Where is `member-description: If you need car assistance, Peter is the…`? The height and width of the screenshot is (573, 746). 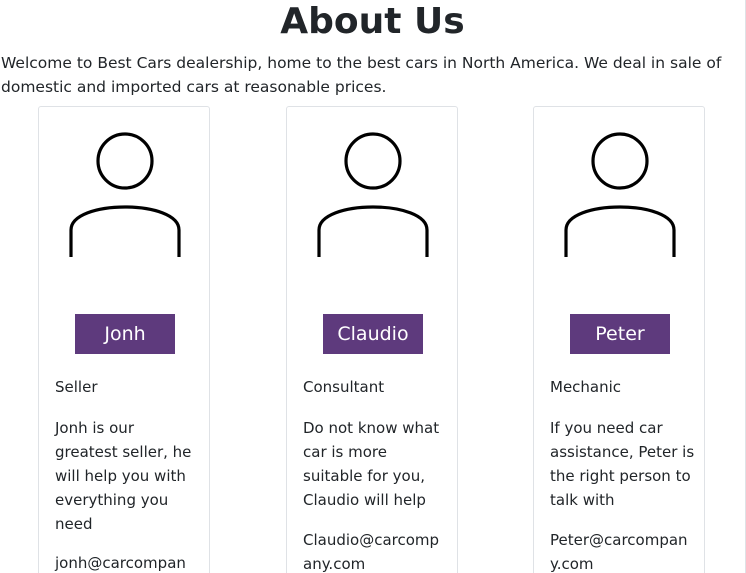 member-description: If you need car assistance, Peter is the… is located at coordinates (622, 464).